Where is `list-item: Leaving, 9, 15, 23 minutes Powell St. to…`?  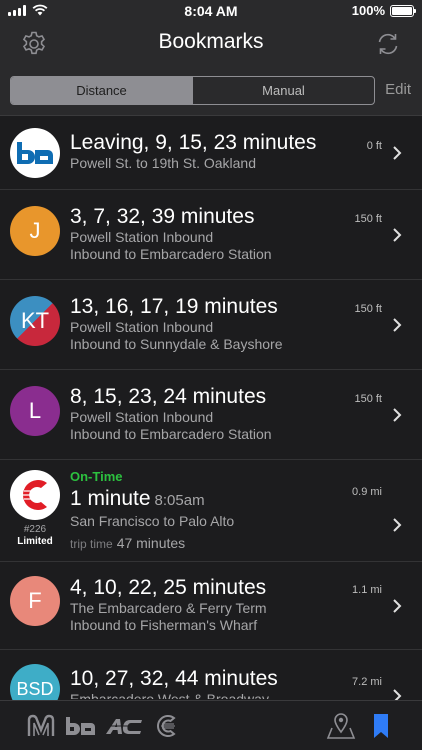
list-item: Leaving, 9, 15, 23 minutes Powell St. to… is located at coordinates (211, 153).